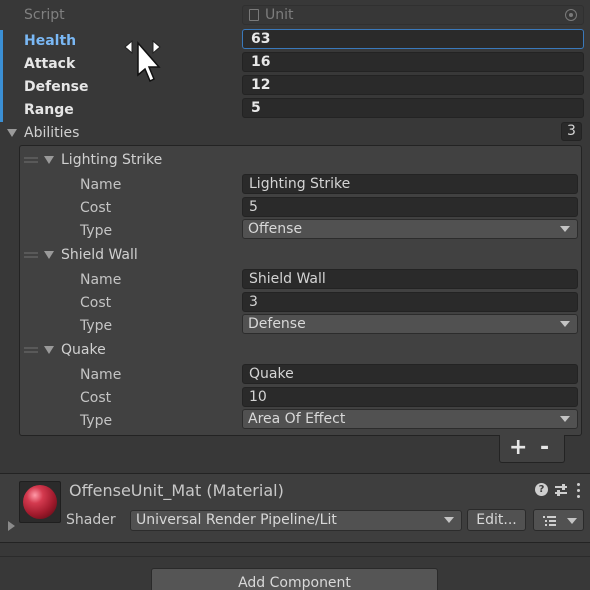  I want to click on override-indicator-range, so click(1, 110).